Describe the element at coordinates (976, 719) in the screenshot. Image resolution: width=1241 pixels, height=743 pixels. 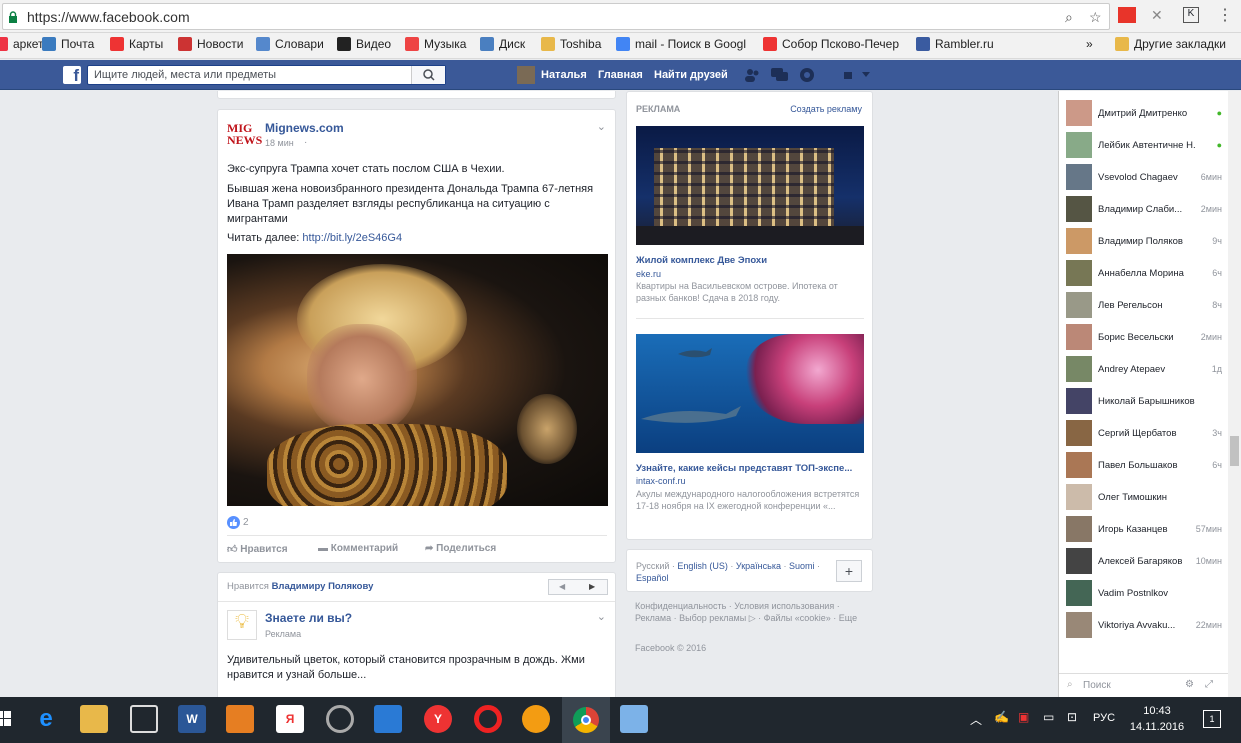
I see `tray-chevron-icon: ︿` at that location.